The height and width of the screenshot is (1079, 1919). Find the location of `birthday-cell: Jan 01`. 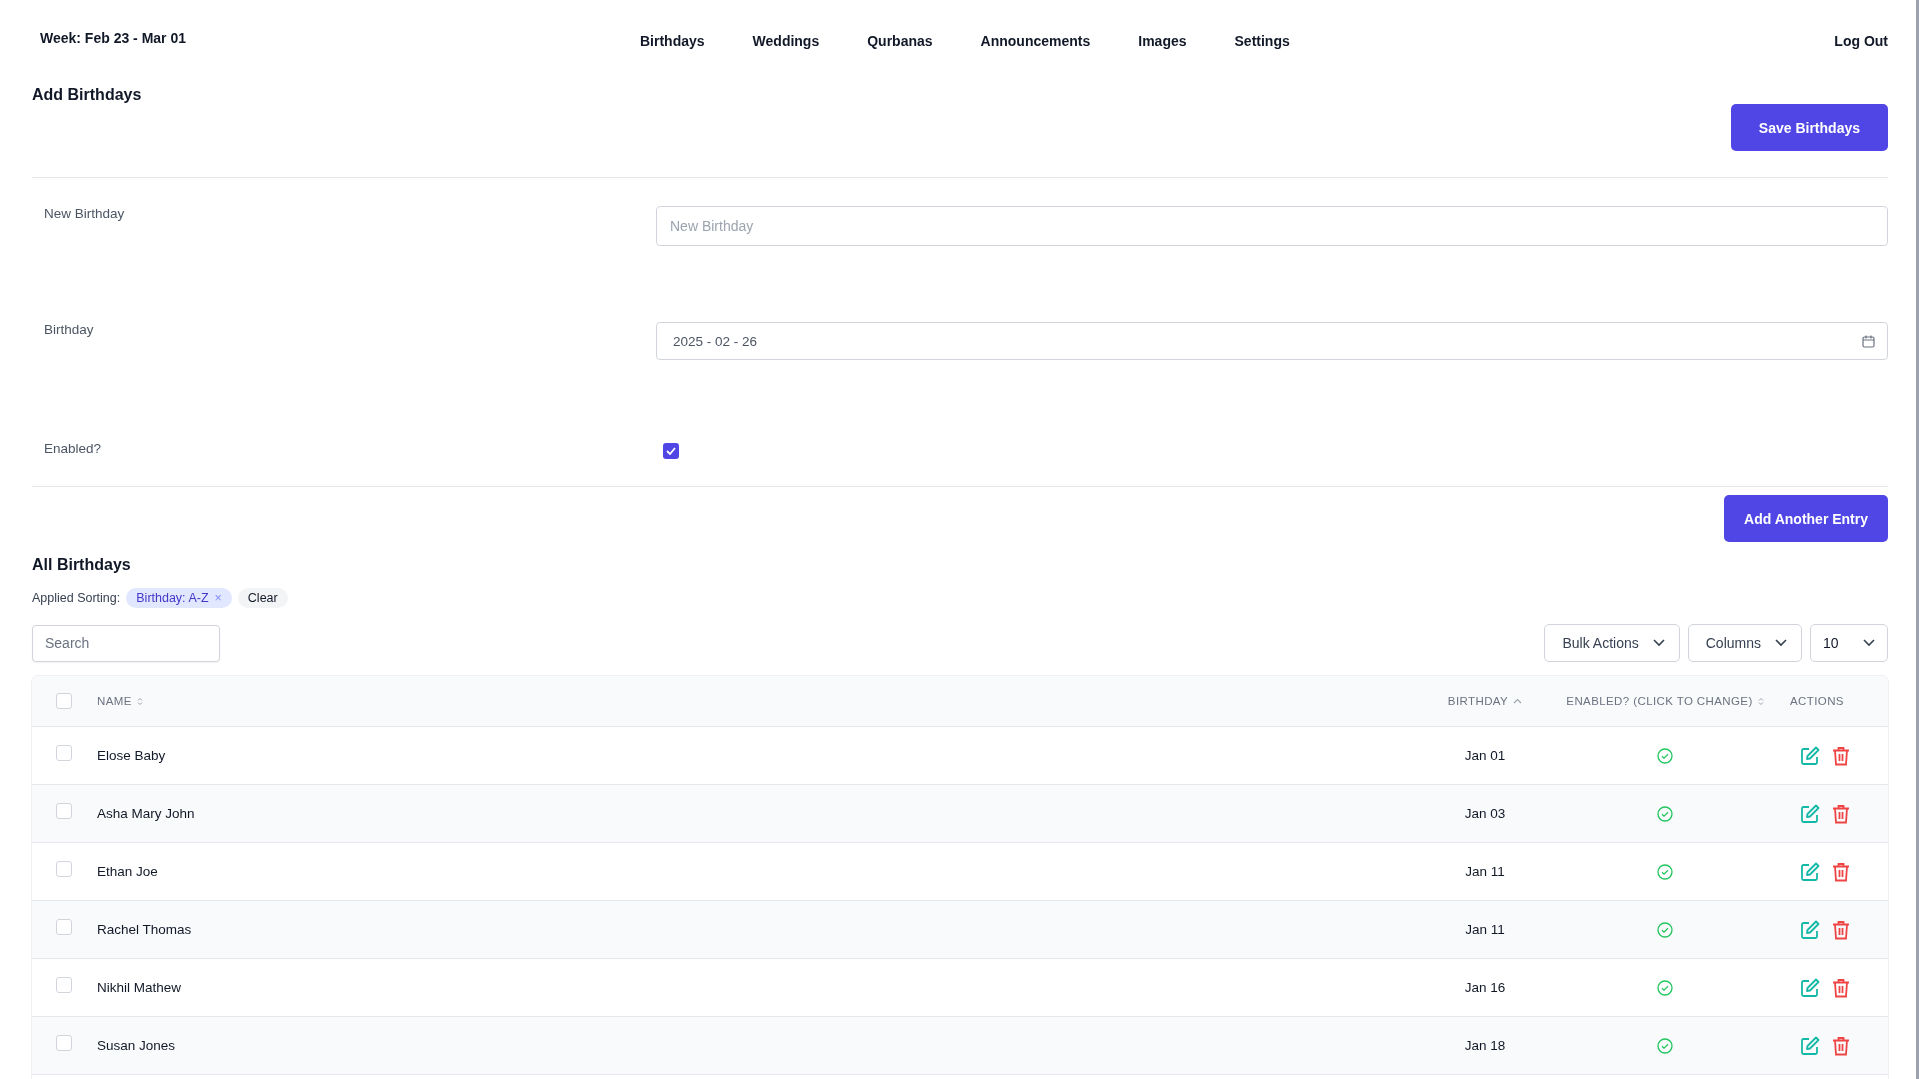

birthday-cell: Jan 01 is located at coordinates (1485, 755).